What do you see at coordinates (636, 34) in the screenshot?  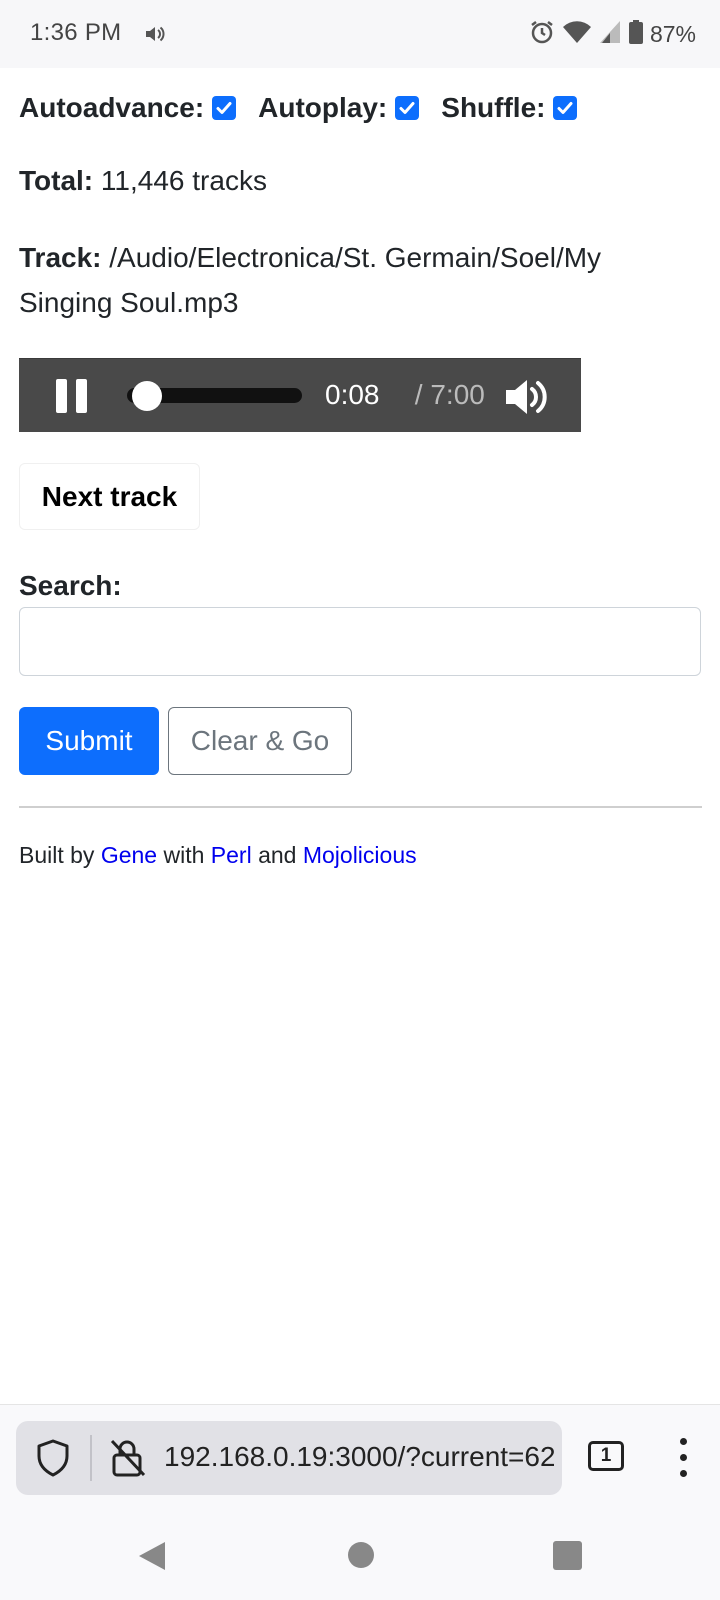 I see `battery-icon` at bounding box center [636, 34].